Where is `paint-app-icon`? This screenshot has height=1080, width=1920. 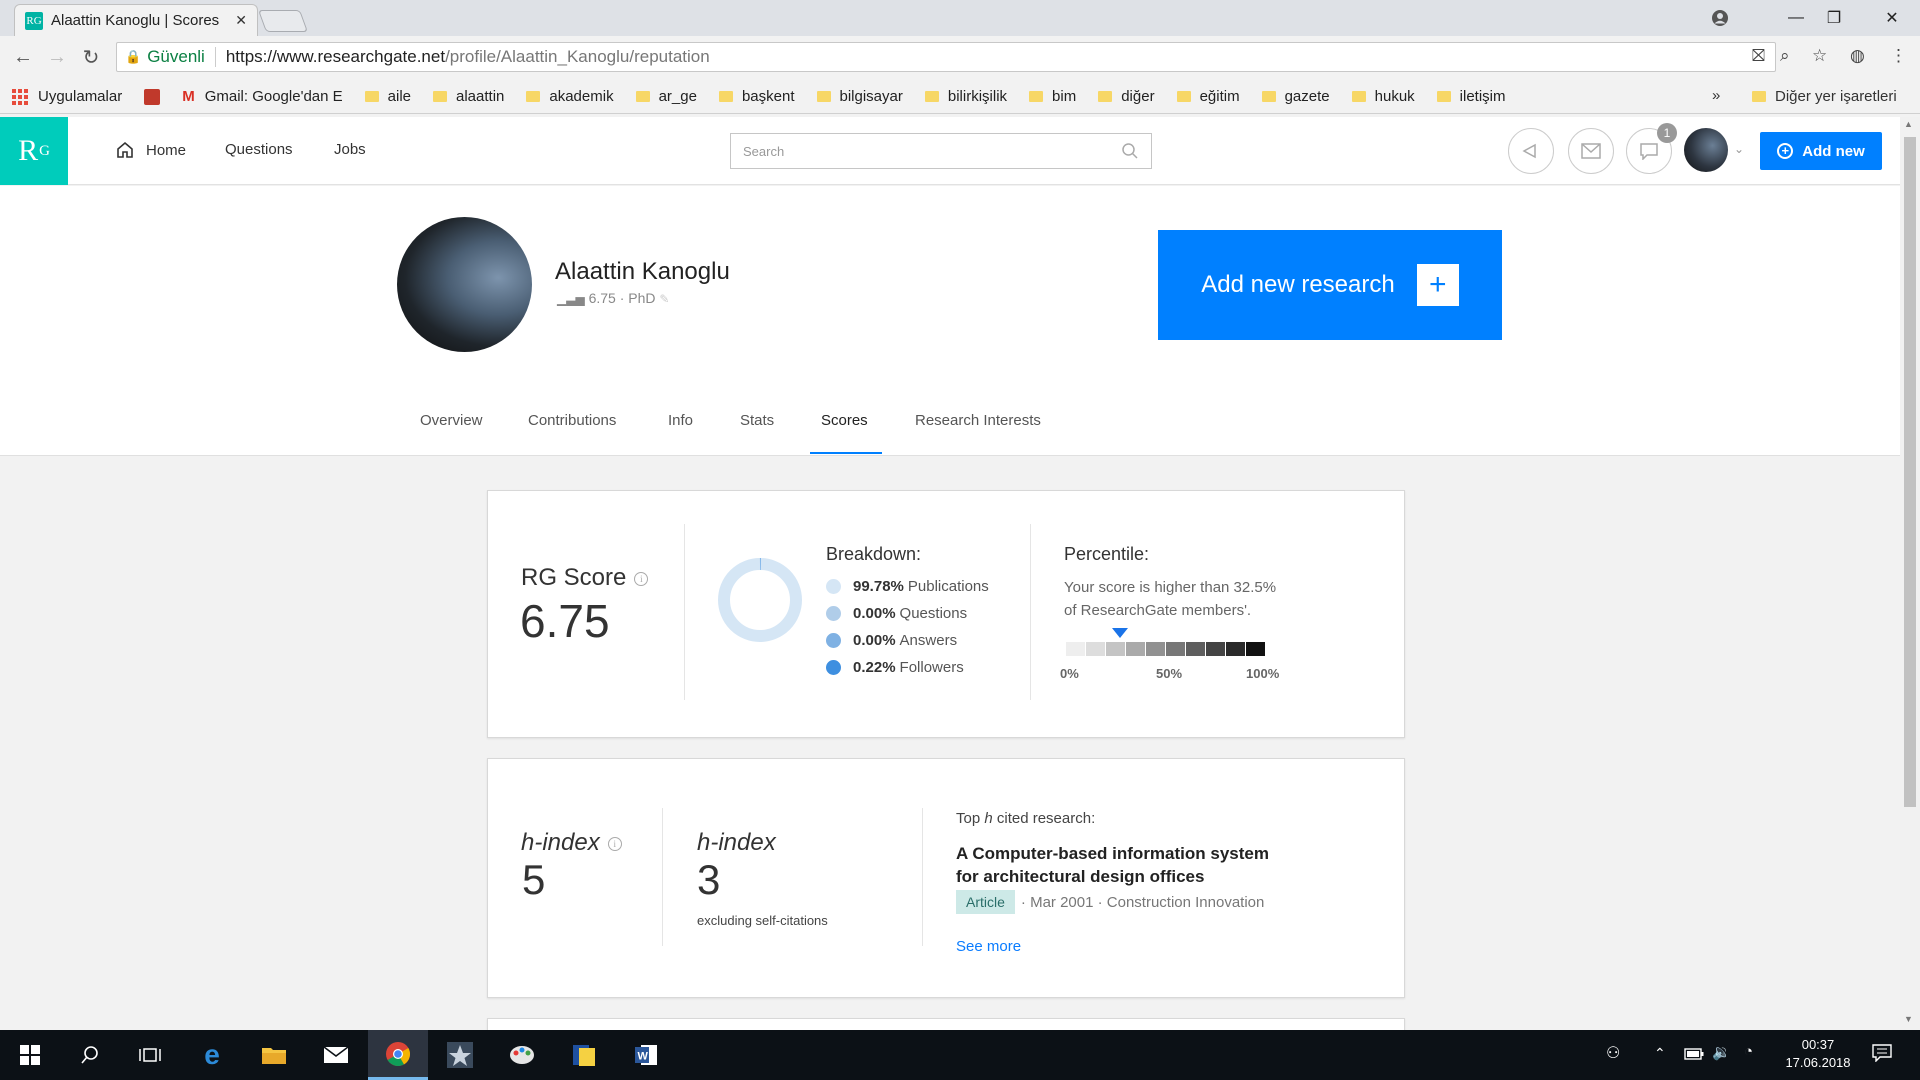
paint-app-icon is located at coordinates (522, 1055).